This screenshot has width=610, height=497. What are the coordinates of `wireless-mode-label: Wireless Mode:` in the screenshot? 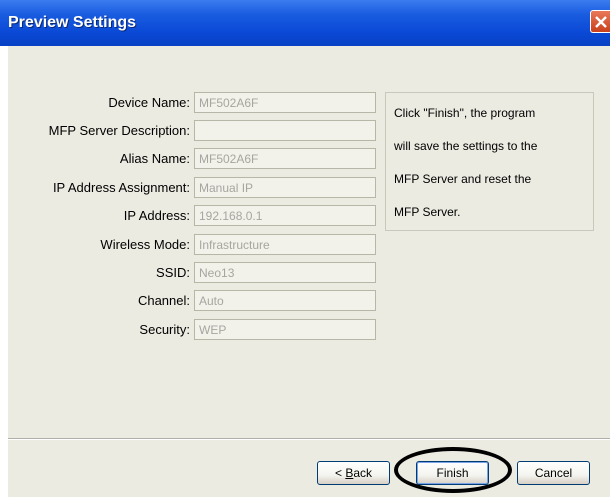 It's located at (145, 244).